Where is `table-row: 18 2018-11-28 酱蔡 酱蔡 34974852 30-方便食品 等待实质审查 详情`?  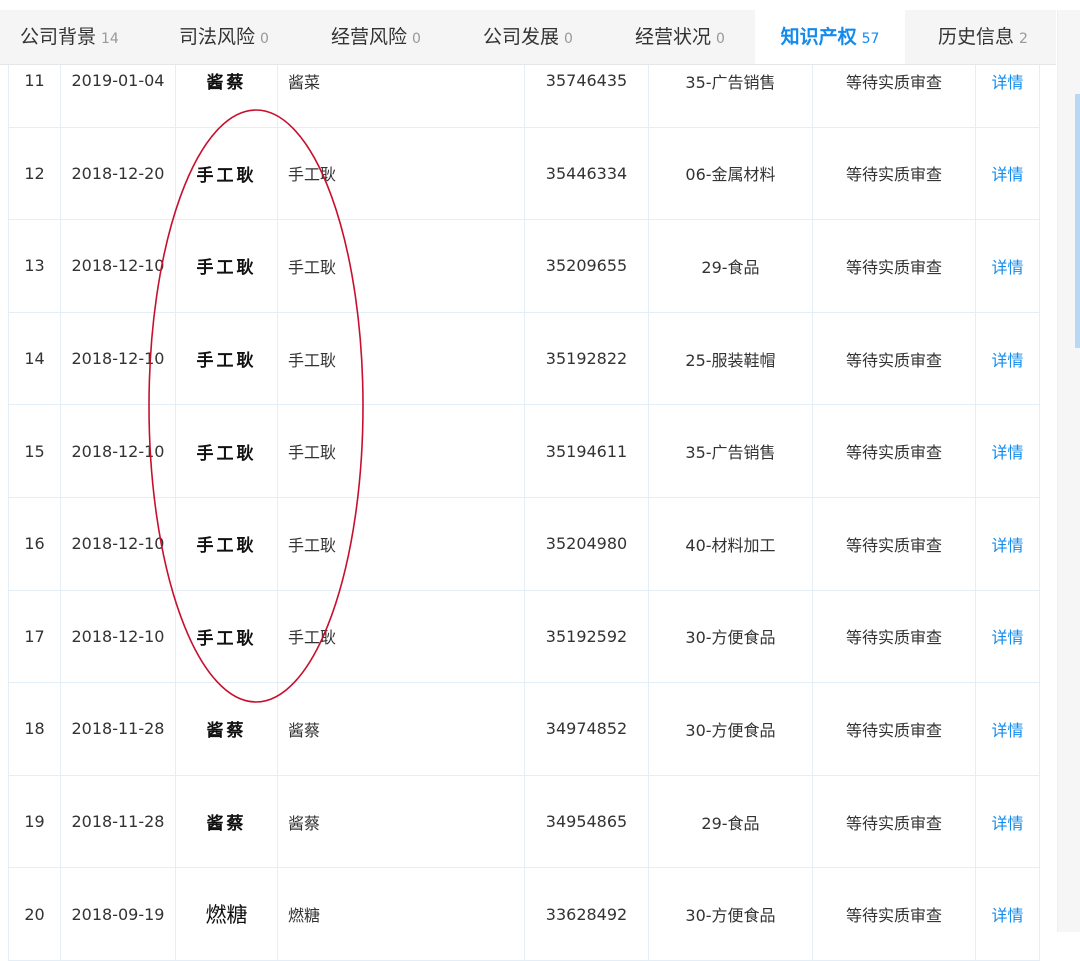 table-row: 18 2018-11-28 酱蔡 酱蔡 34974852 30-方便食品 等待实质审查 详情 is located at coordinates (524, 729).